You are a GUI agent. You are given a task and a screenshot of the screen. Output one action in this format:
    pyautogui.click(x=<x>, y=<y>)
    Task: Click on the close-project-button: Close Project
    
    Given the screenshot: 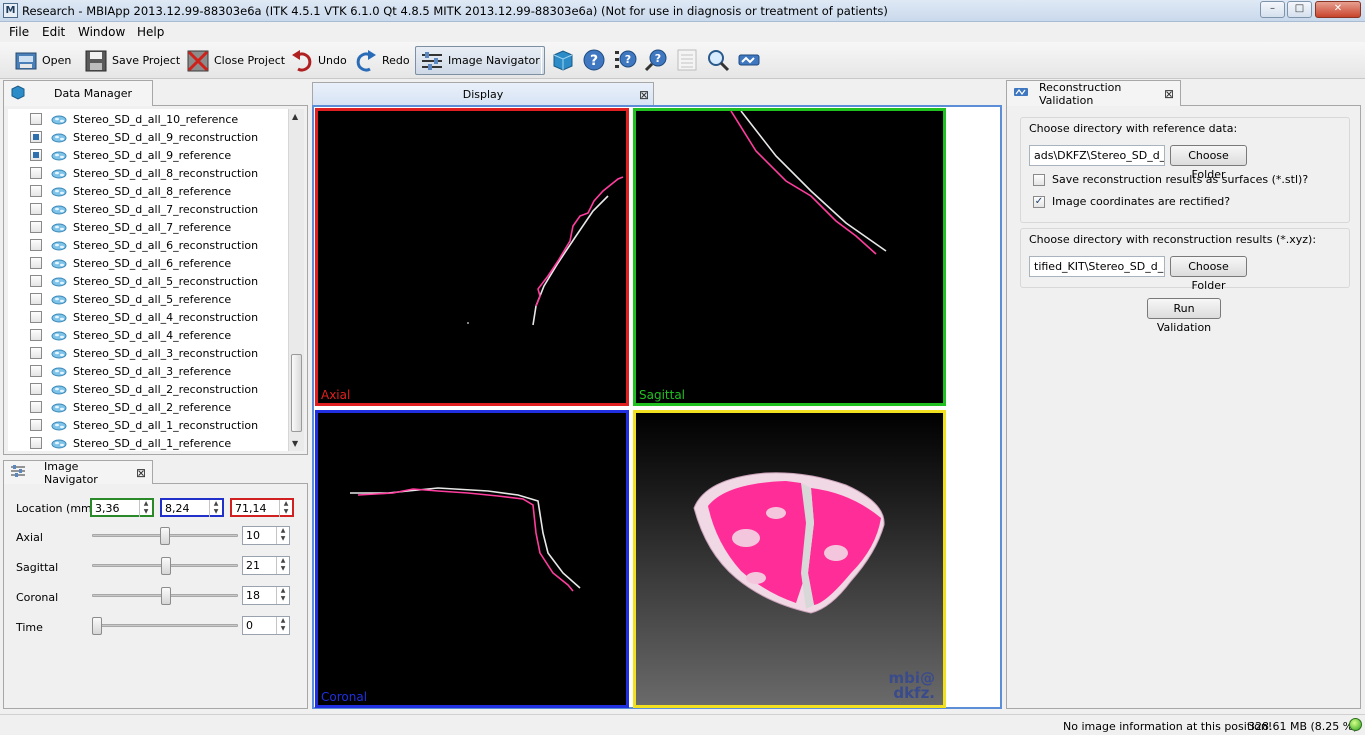 What is the action you would take?
    pyautogui.click(x=235, y=60)
    